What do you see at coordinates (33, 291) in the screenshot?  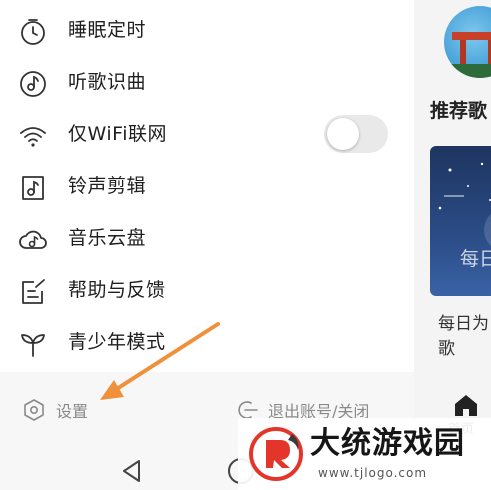 I see `feedback-icon` at bounding box center [33, 291].